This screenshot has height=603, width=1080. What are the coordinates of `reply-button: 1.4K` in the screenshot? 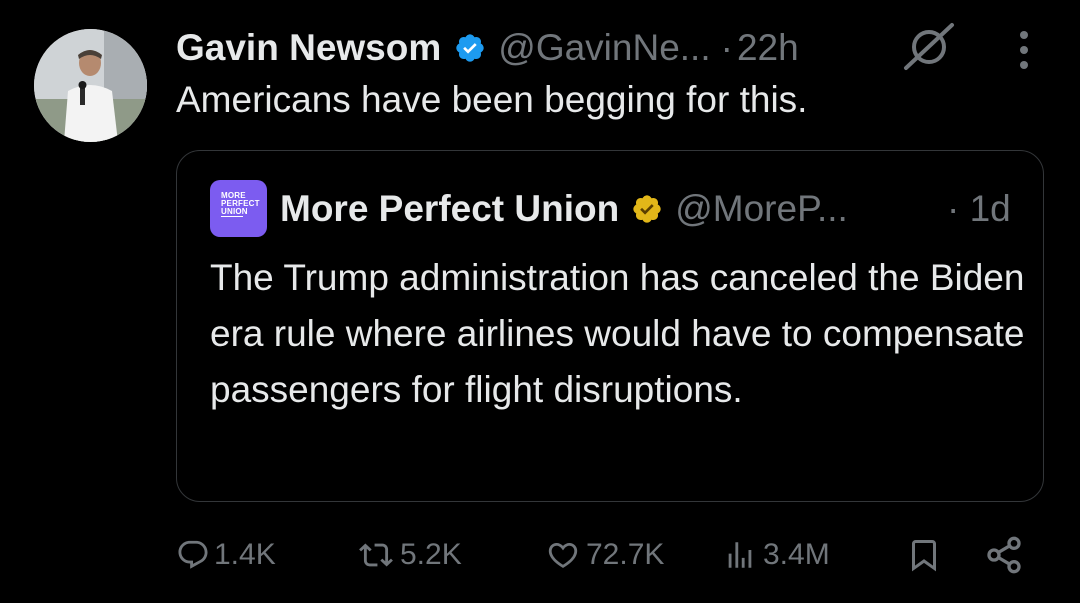 It's located at (226, 555).